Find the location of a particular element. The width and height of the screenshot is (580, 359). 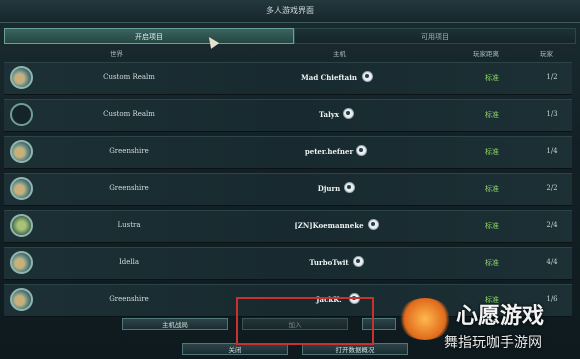

game-row: Greenshire peter.hefner 标准 1/4 is located at coordinates (288, 152).